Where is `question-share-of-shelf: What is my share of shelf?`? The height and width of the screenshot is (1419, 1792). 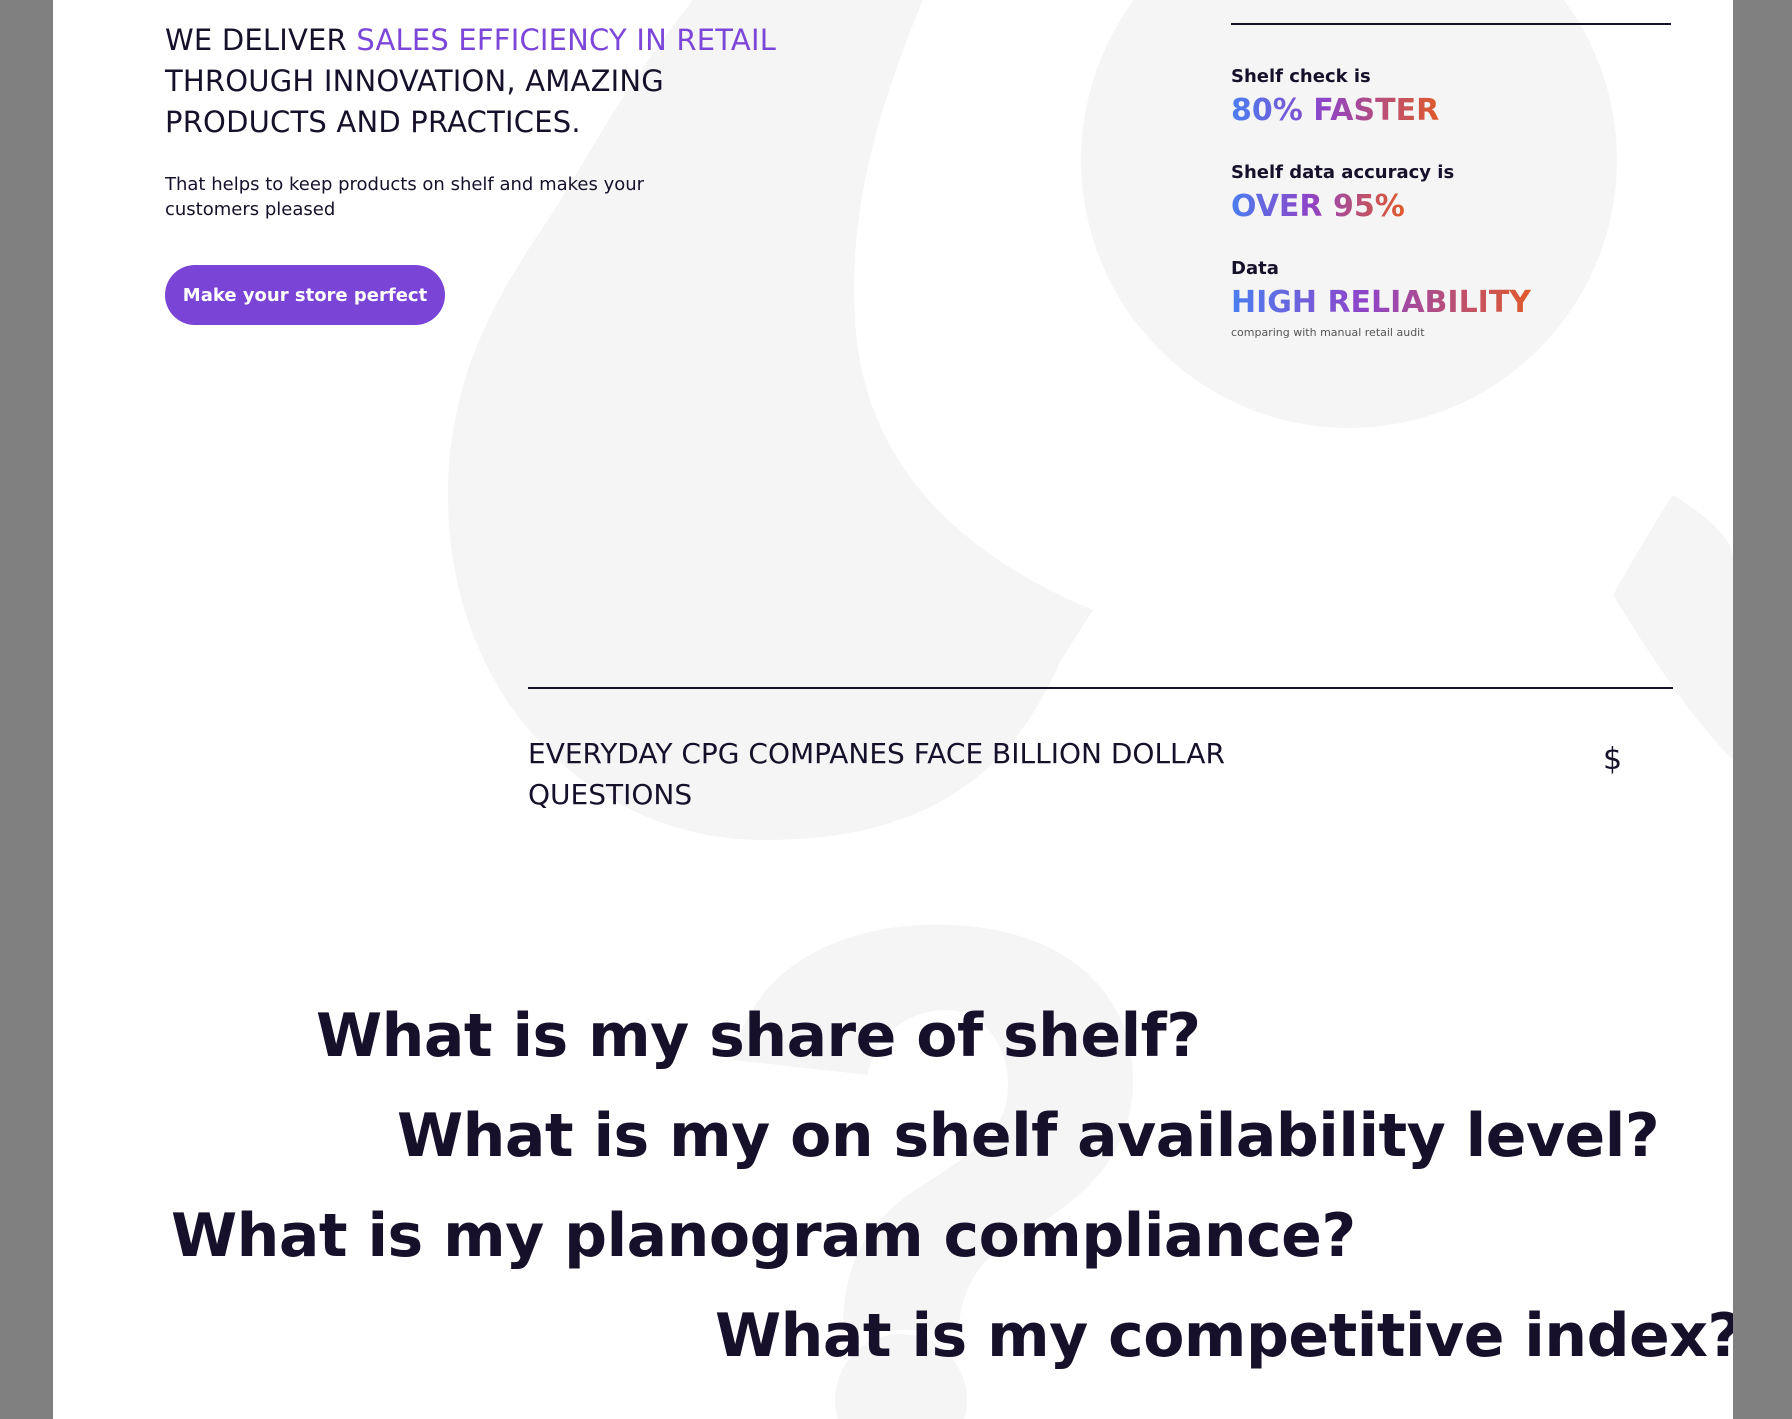
question-share-of-shelf: What is my share of shelf? is located at coordinates (758, 1036).